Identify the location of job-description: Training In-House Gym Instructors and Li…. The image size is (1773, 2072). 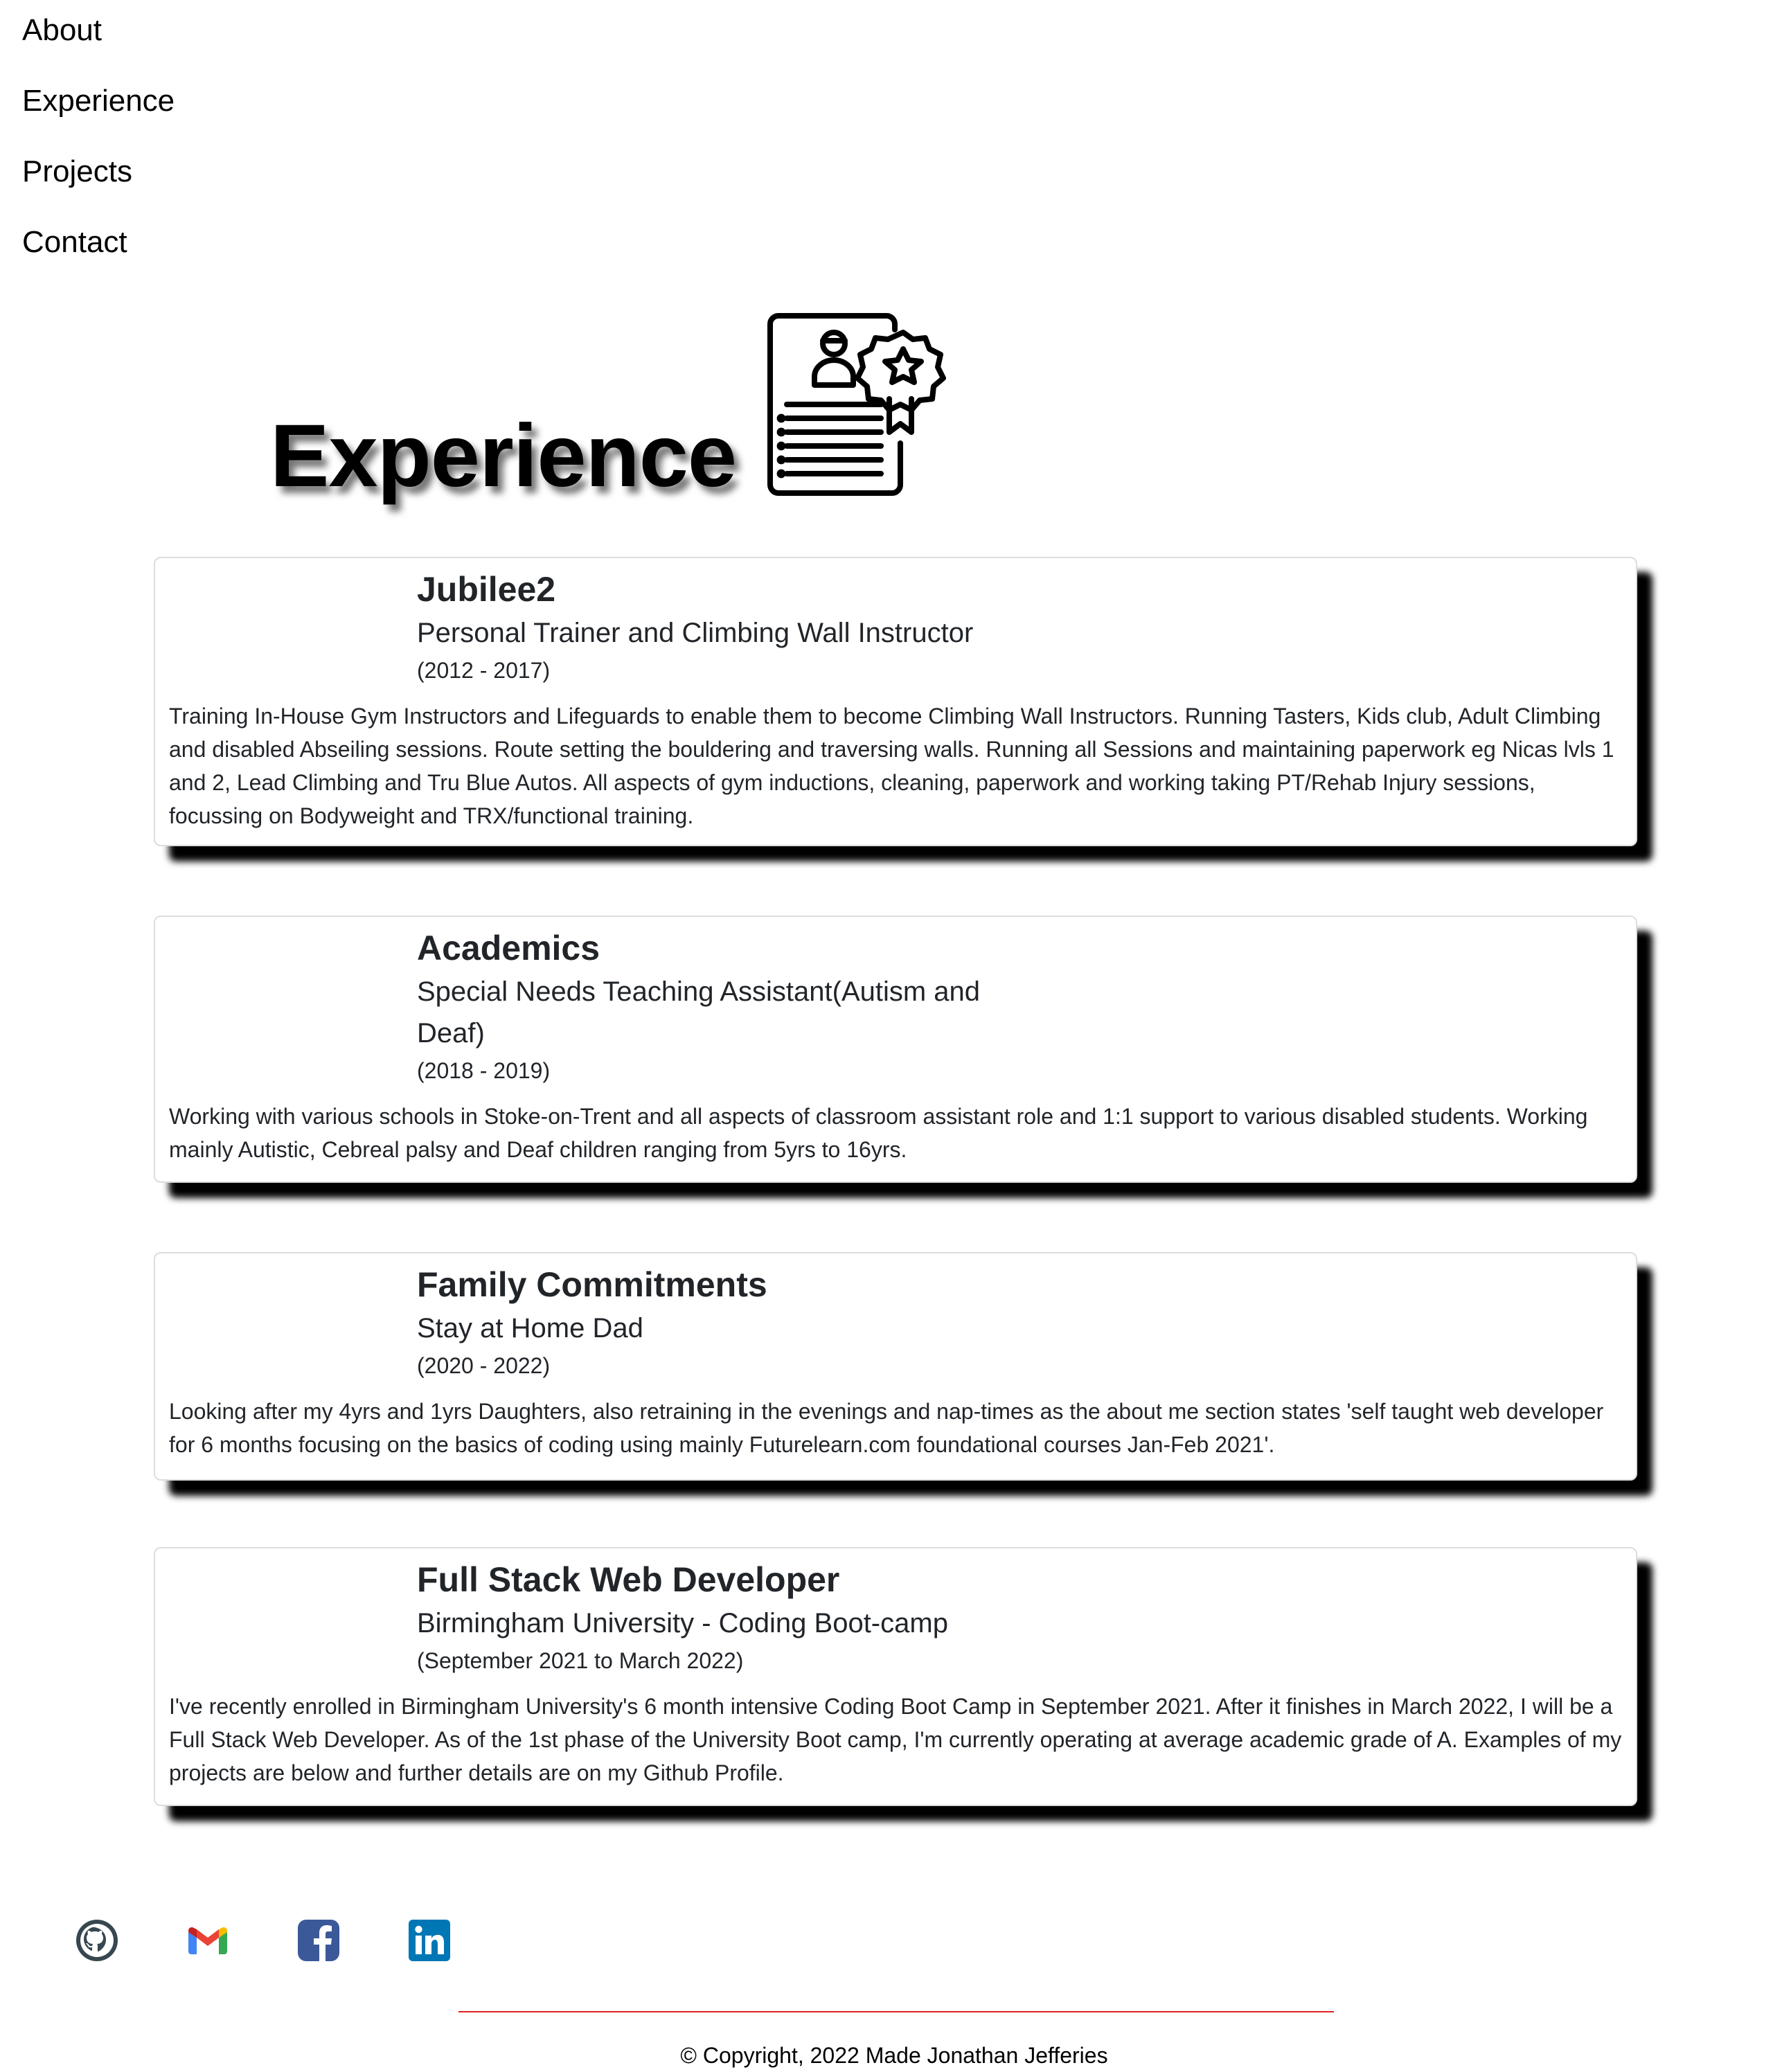
(891, 766).